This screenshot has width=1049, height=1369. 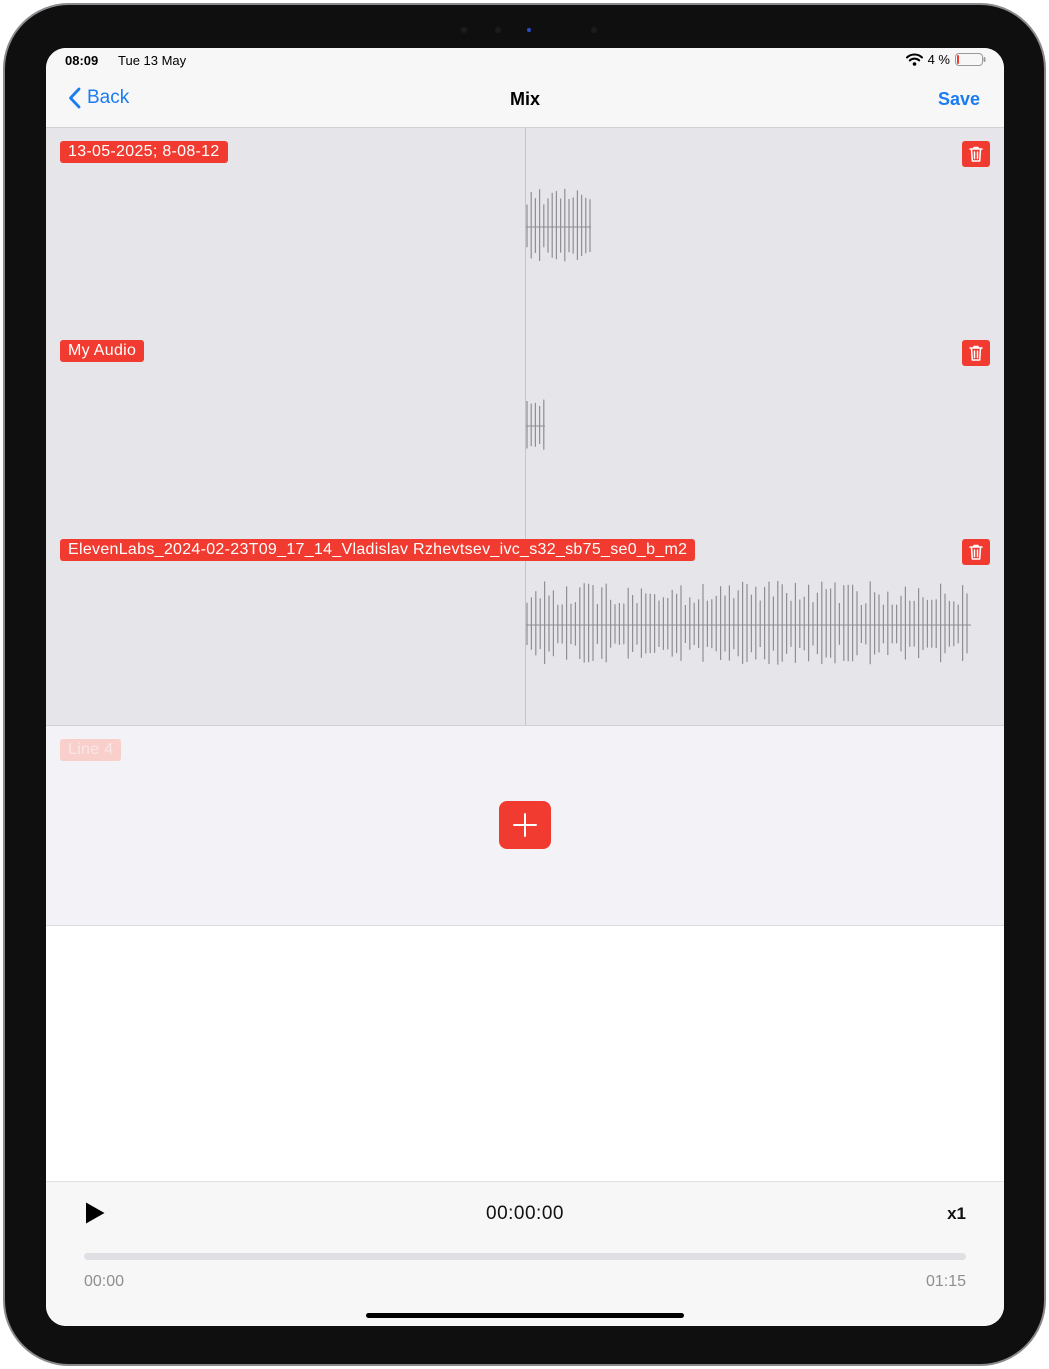 I want to click on empty-track-row: Line 4, so click(x=525, y=826).